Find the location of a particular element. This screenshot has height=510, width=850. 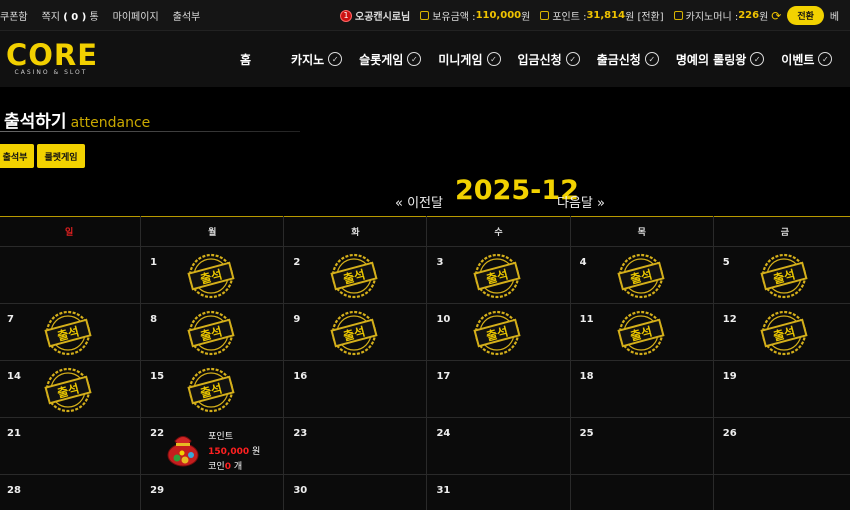

roulette-button: 룰렛게임 is located at coordinates (61, 156).